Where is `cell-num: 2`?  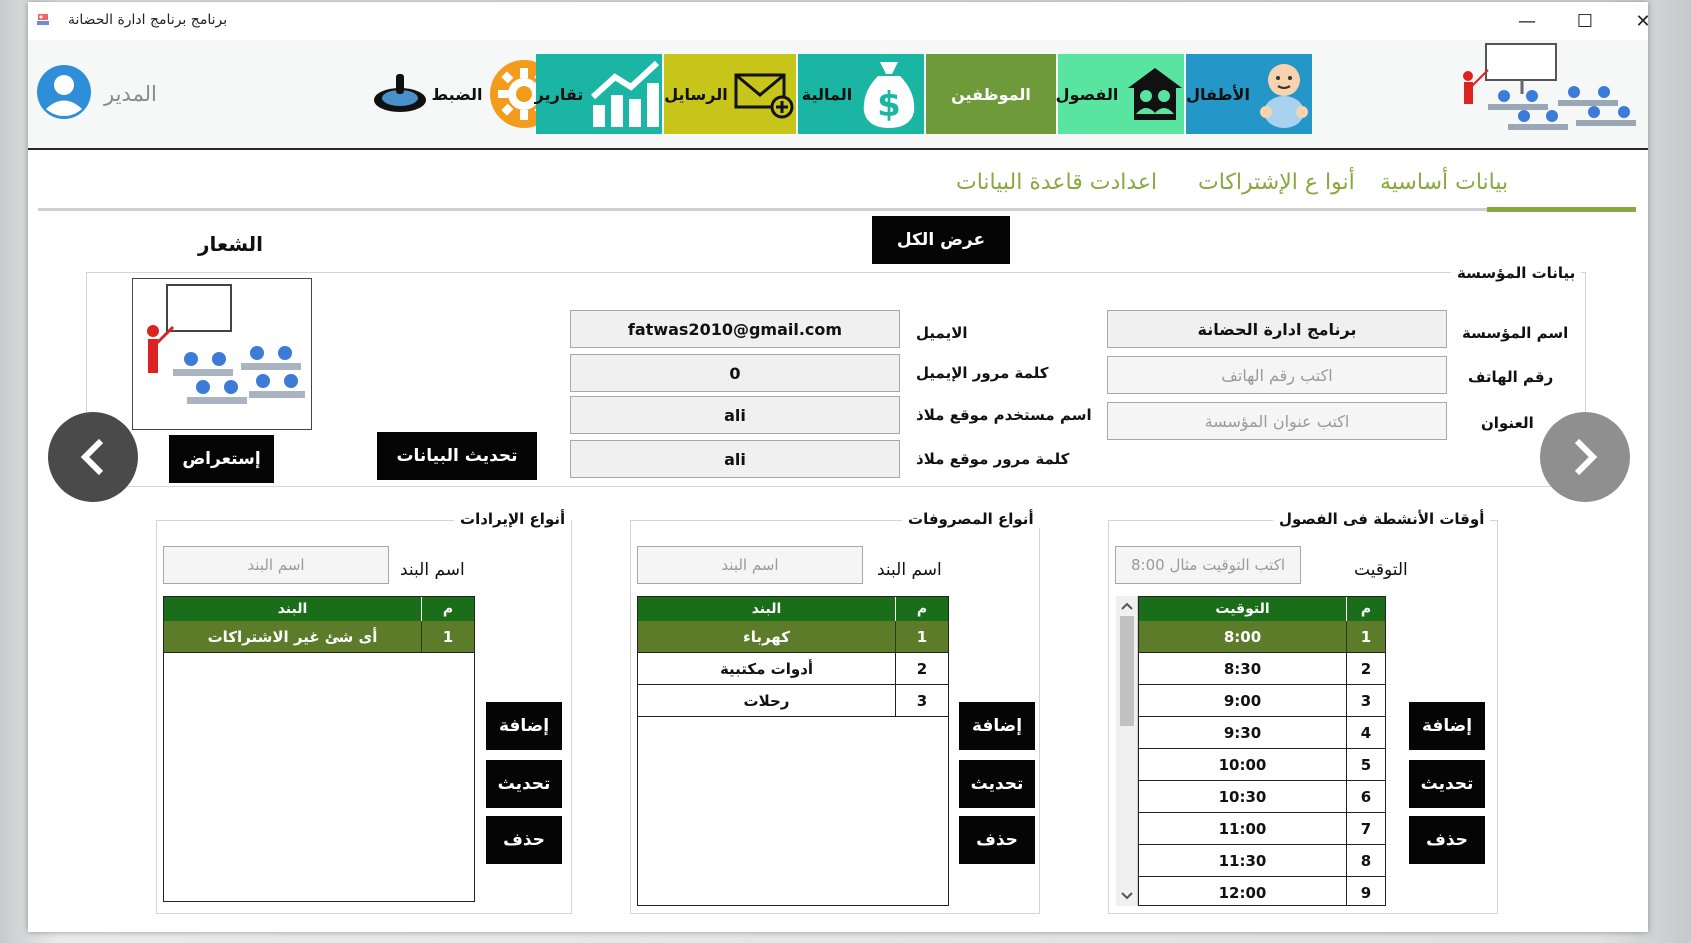 cell-num: 2 is located at coordinates (922, 668).